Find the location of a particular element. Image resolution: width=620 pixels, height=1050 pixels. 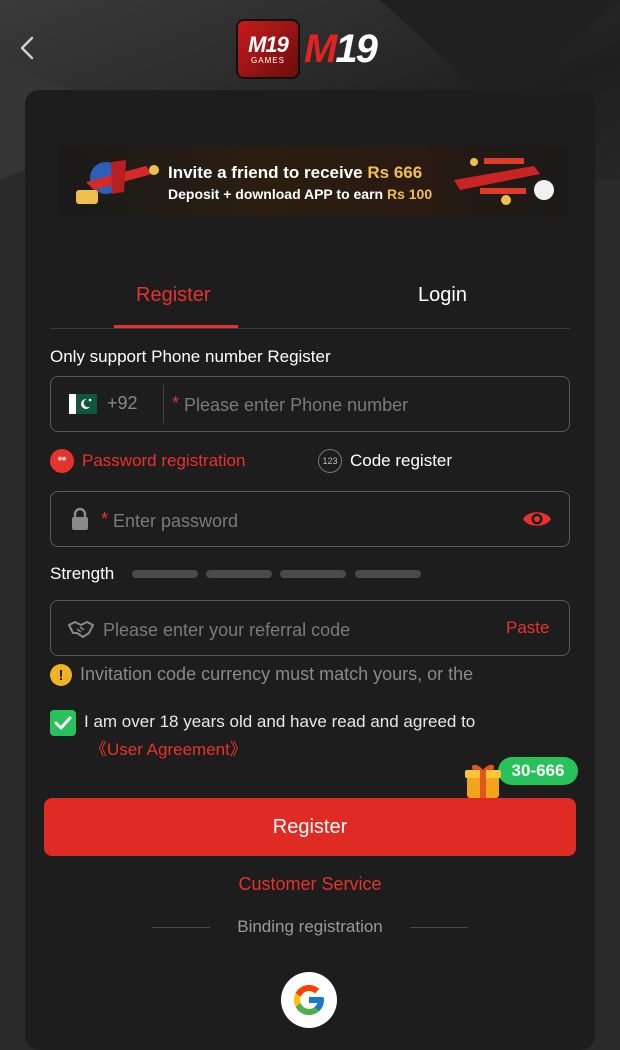

google-icon is located at coordinates (309, 1000).